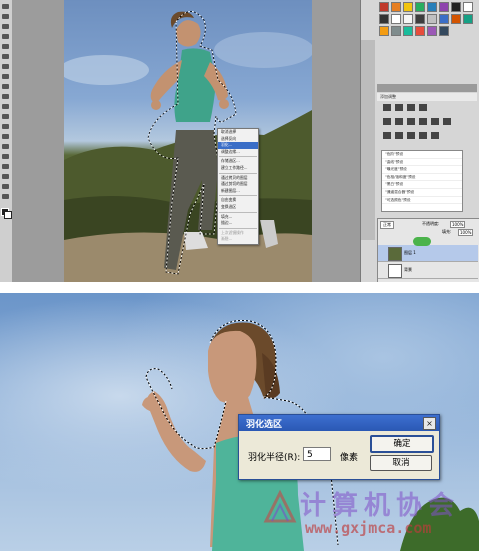  Describe the element at coordinates (402, 444) in the screenshot. I see `ok-button: 确定` at that location.